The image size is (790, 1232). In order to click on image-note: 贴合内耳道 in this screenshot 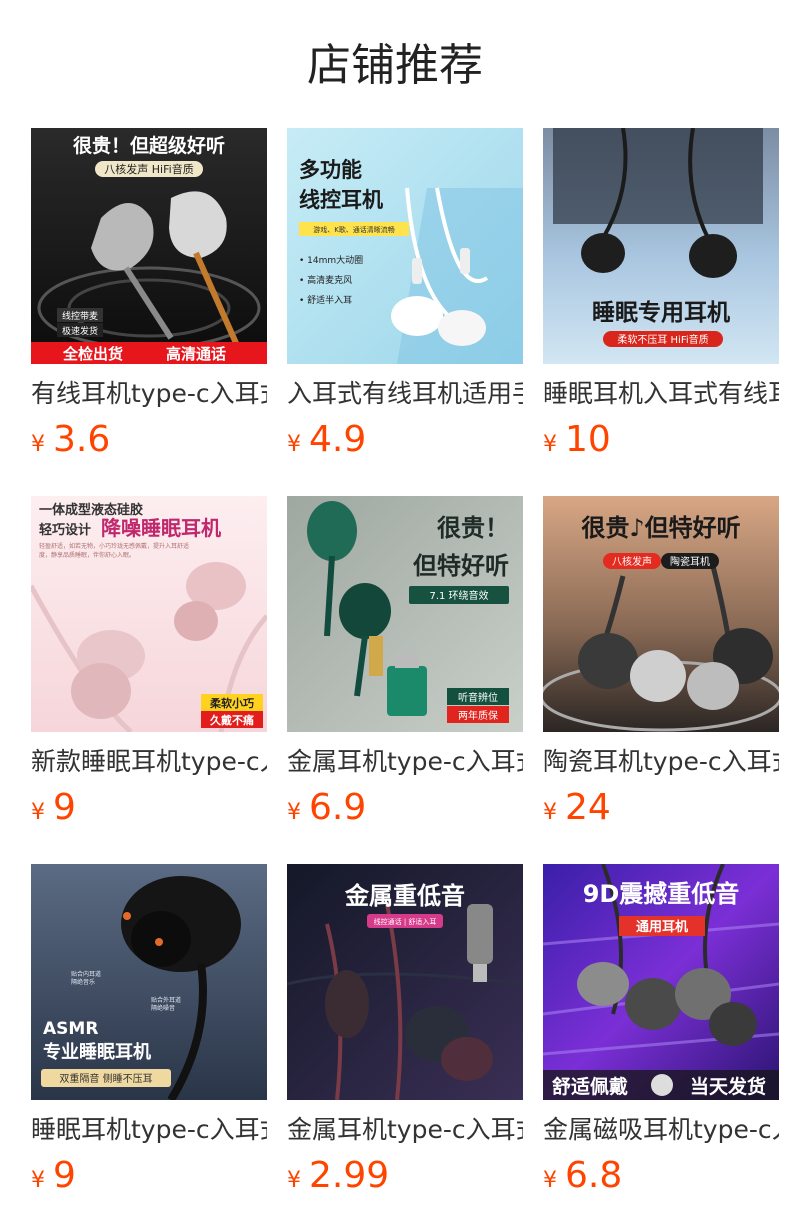, I will do `click(86, 974)`.